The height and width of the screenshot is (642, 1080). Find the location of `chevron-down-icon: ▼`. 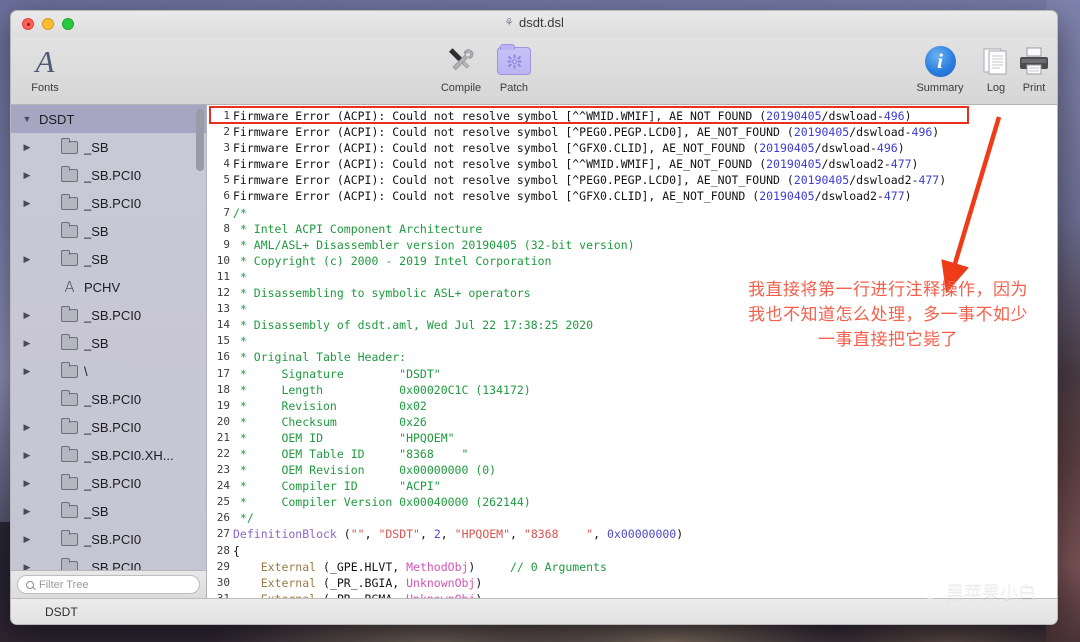

chevron-down-icon: ▼ is located at coordinates (27, 119).